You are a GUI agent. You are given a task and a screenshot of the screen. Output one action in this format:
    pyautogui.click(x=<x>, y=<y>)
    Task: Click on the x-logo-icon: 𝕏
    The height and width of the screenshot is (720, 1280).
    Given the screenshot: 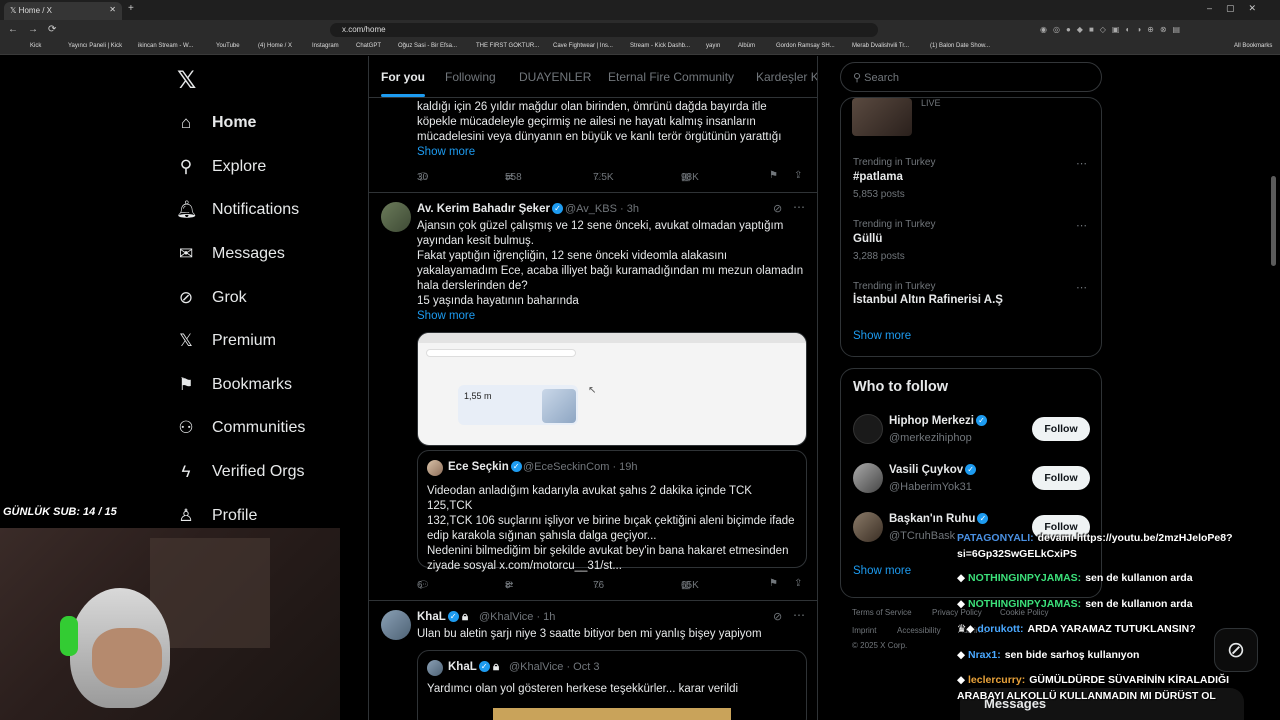 What is the action you would take?
    pyautogui.click(x=186, y=80)
    